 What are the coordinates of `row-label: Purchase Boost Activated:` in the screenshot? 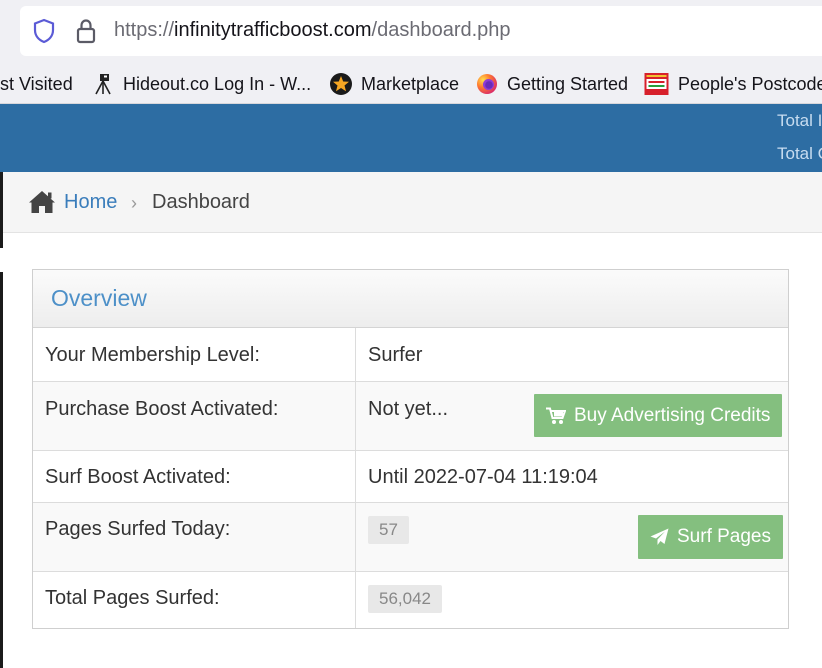 It's located at (162, 409).